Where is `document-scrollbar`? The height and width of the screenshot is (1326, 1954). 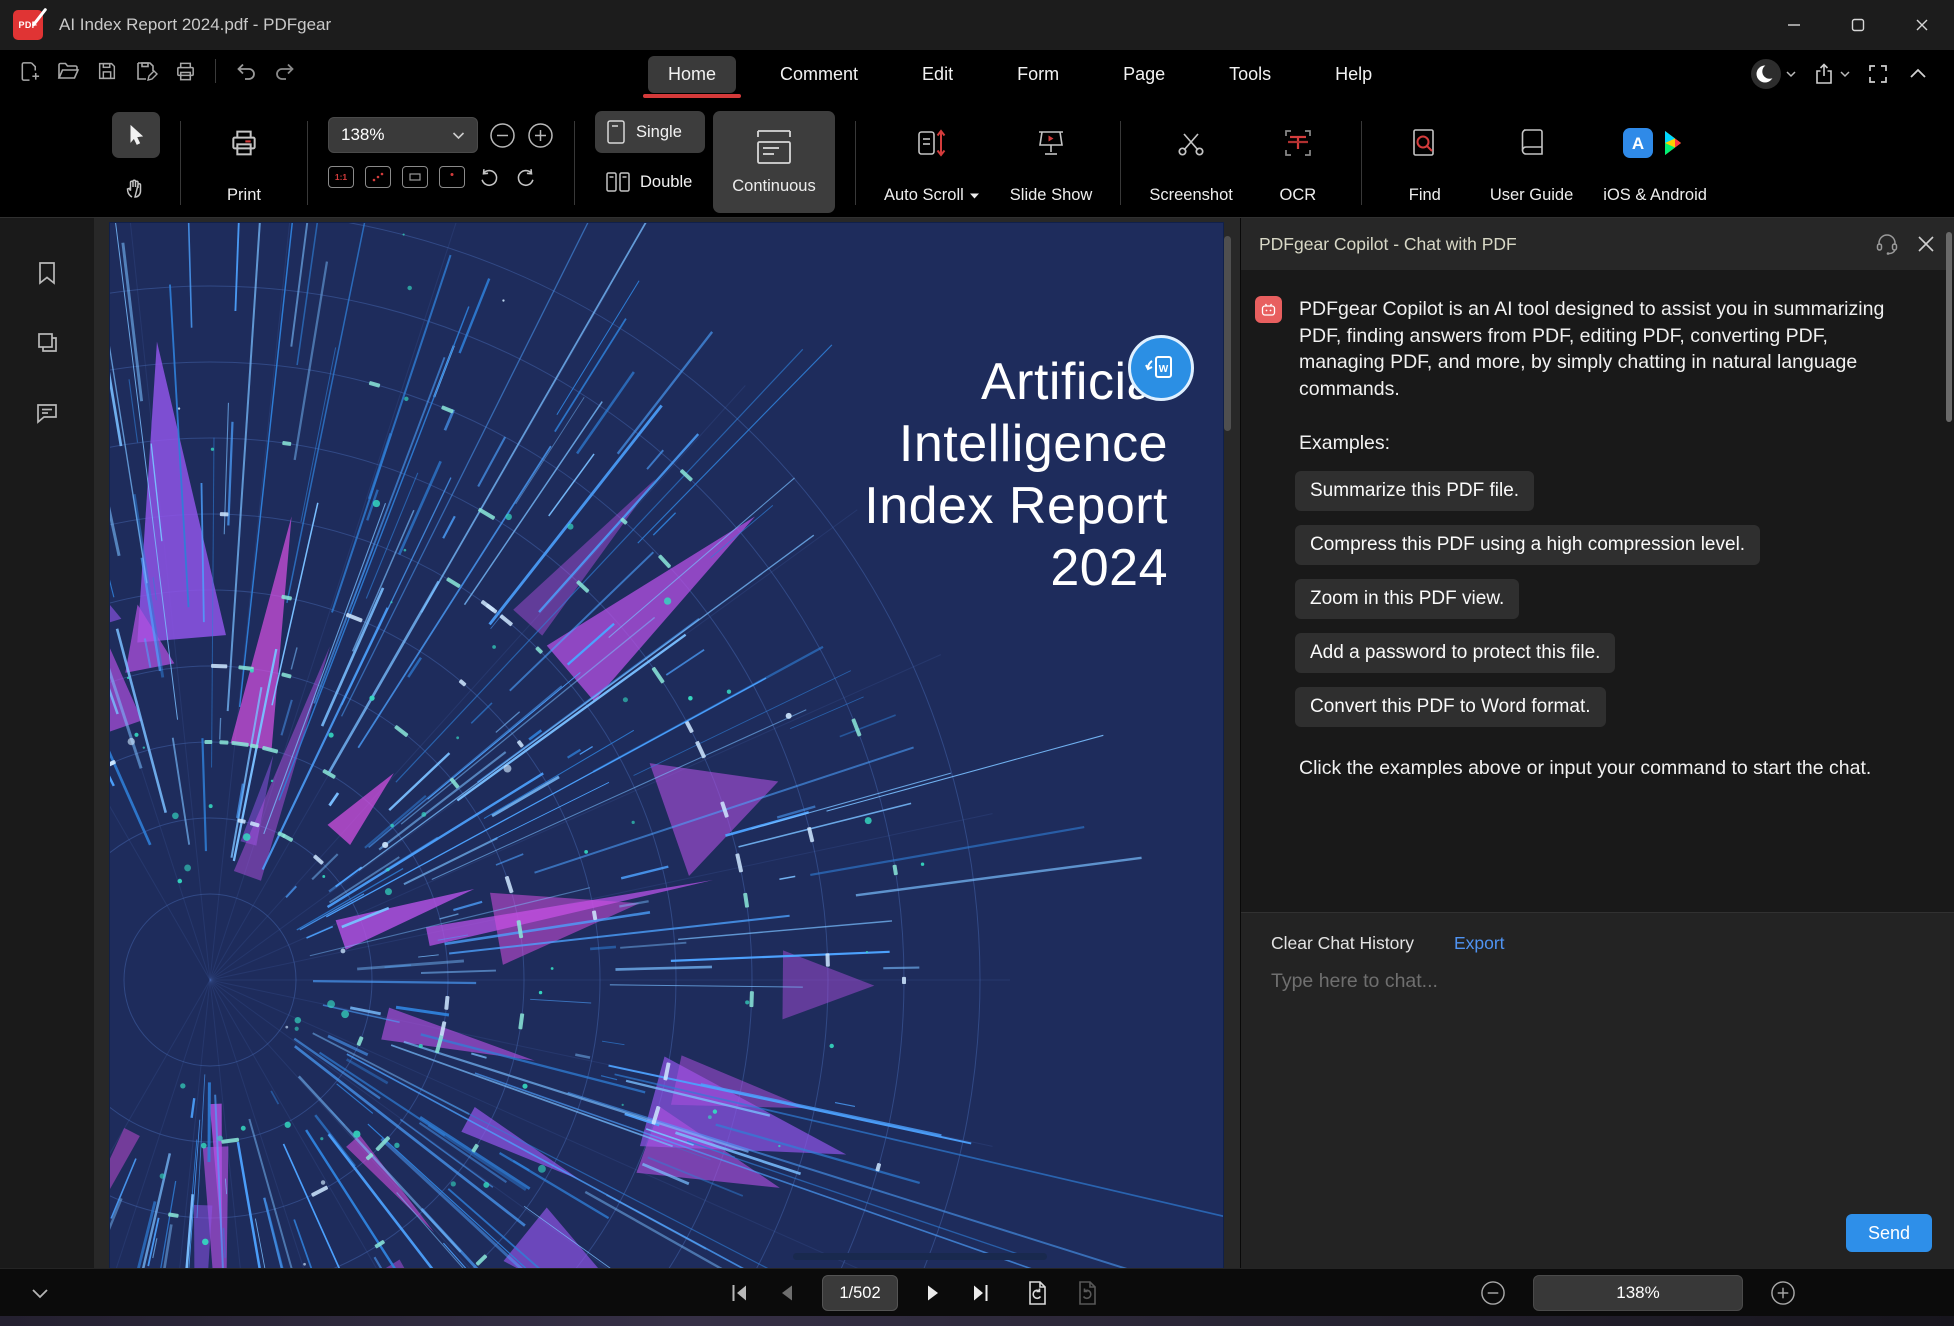
document-scrollbar is located at coordinates (1227, 333).